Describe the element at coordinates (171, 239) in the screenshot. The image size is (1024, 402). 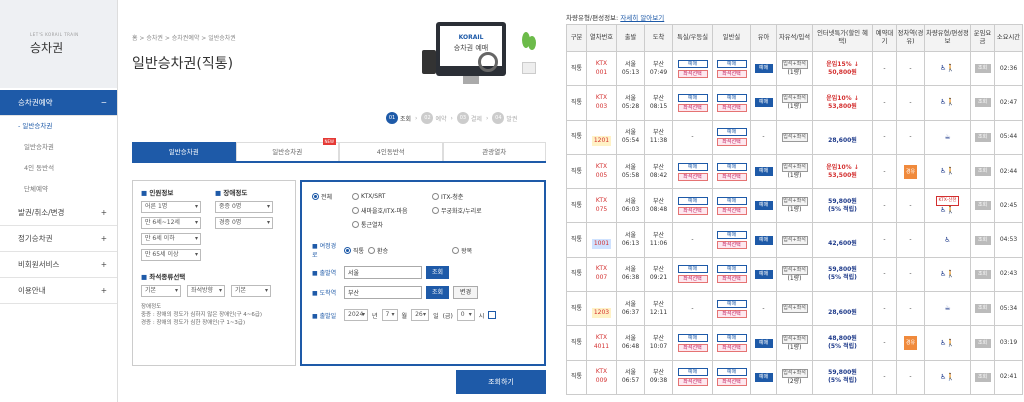
I see `infant-select: 만 6세 이하` at that location.